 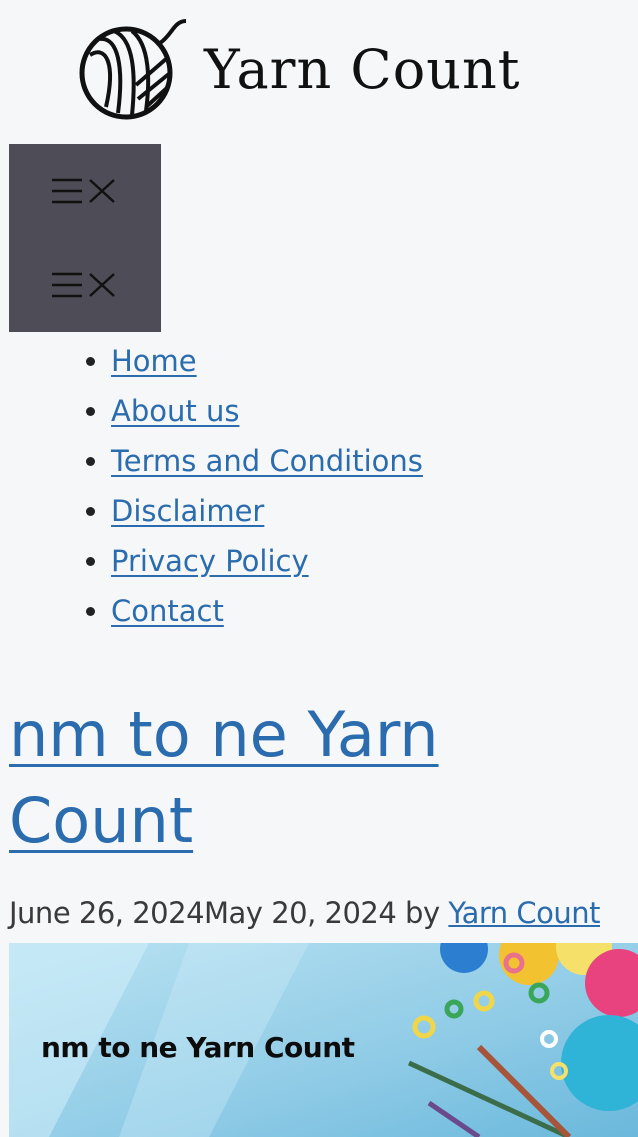 I want to click on post-title: nm to ne Yarn Count, so click(x=309, y=778).